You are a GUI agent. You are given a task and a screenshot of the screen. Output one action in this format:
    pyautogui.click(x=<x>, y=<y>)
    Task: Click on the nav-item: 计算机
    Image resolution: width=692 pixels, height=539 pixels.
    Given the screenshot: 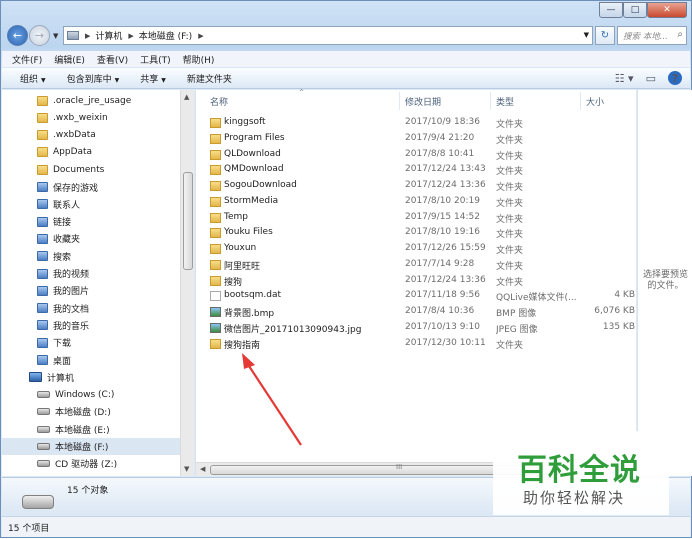 What is the action you would take?
    pyautogui.click(x=51, y=377)
    